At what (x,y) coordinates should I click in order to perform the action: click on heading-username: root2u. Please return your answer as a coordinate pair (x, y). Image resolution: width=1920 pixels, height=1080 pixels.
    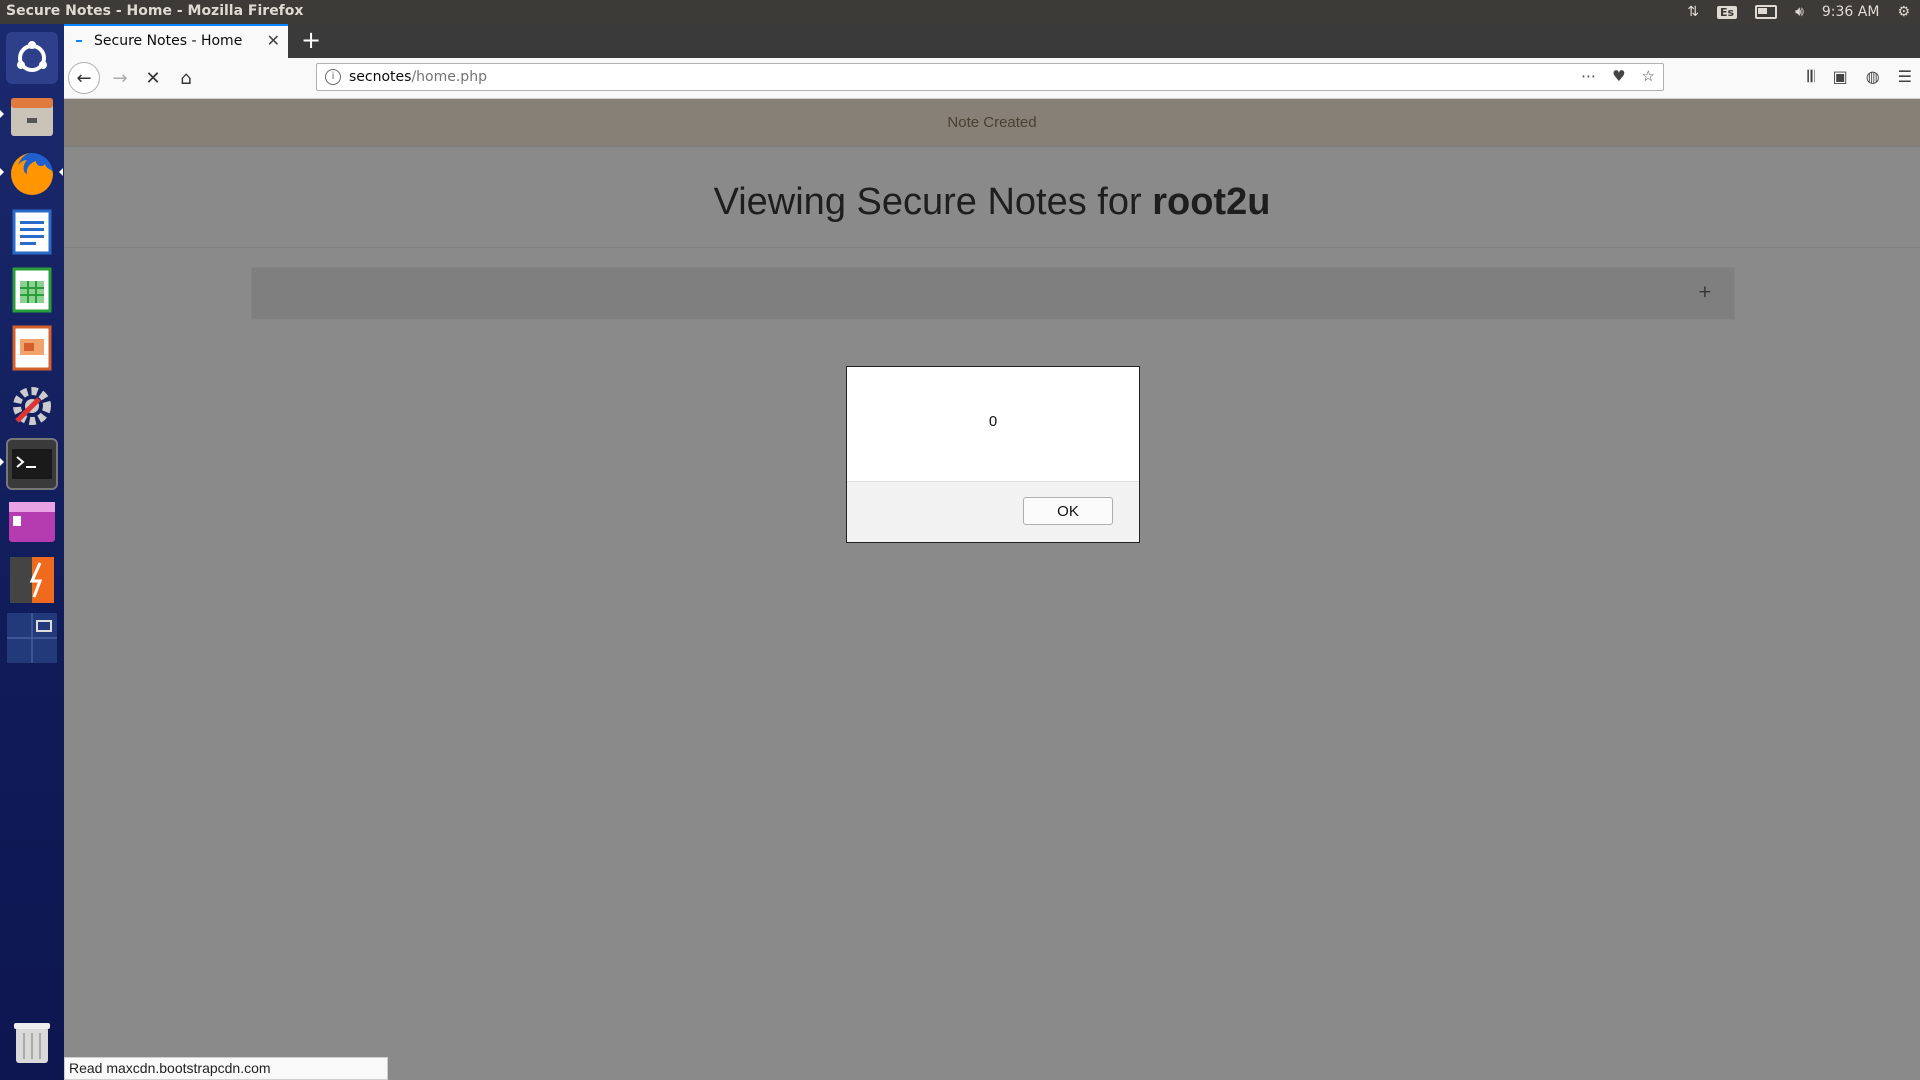
    Looking at the image, I should click on (1211, 202).